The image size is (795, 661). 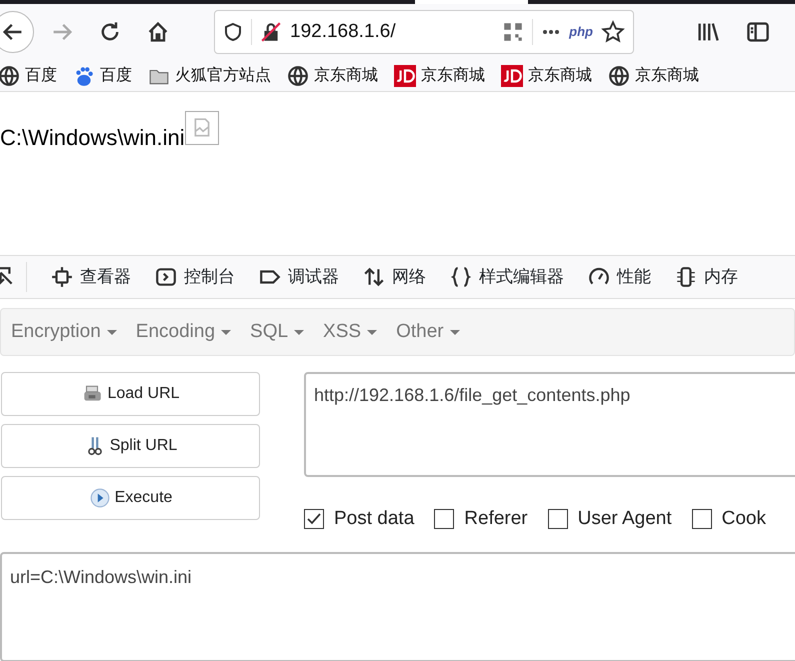 I want to click on menu-dropdown: Encoding, so click(x=179, y=332).